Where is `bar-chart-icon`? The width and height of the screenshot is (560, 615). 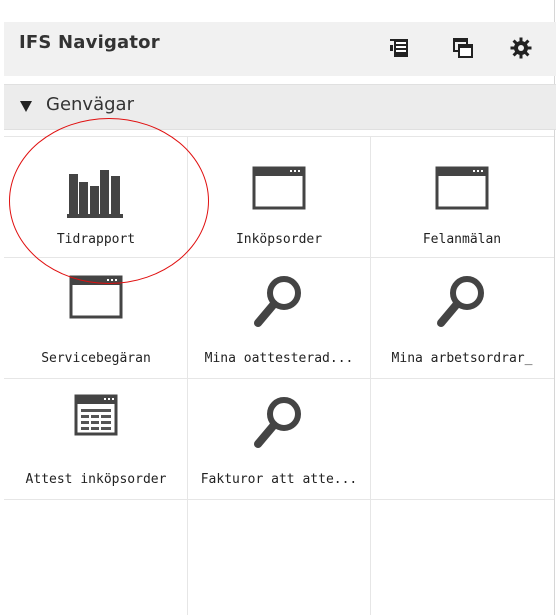
bar-chart-icon is located at coordinates (96, 193).